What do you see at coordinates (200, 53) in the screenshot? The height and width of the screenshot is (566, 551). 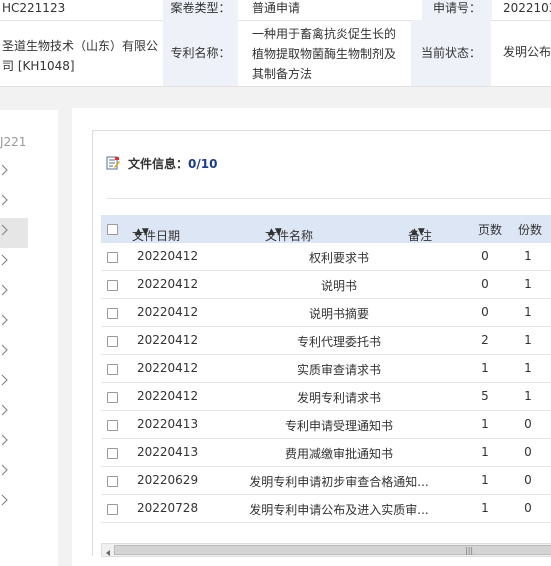 I see `patent-name-label: 专利名称：` at bounding box center [200, 53].